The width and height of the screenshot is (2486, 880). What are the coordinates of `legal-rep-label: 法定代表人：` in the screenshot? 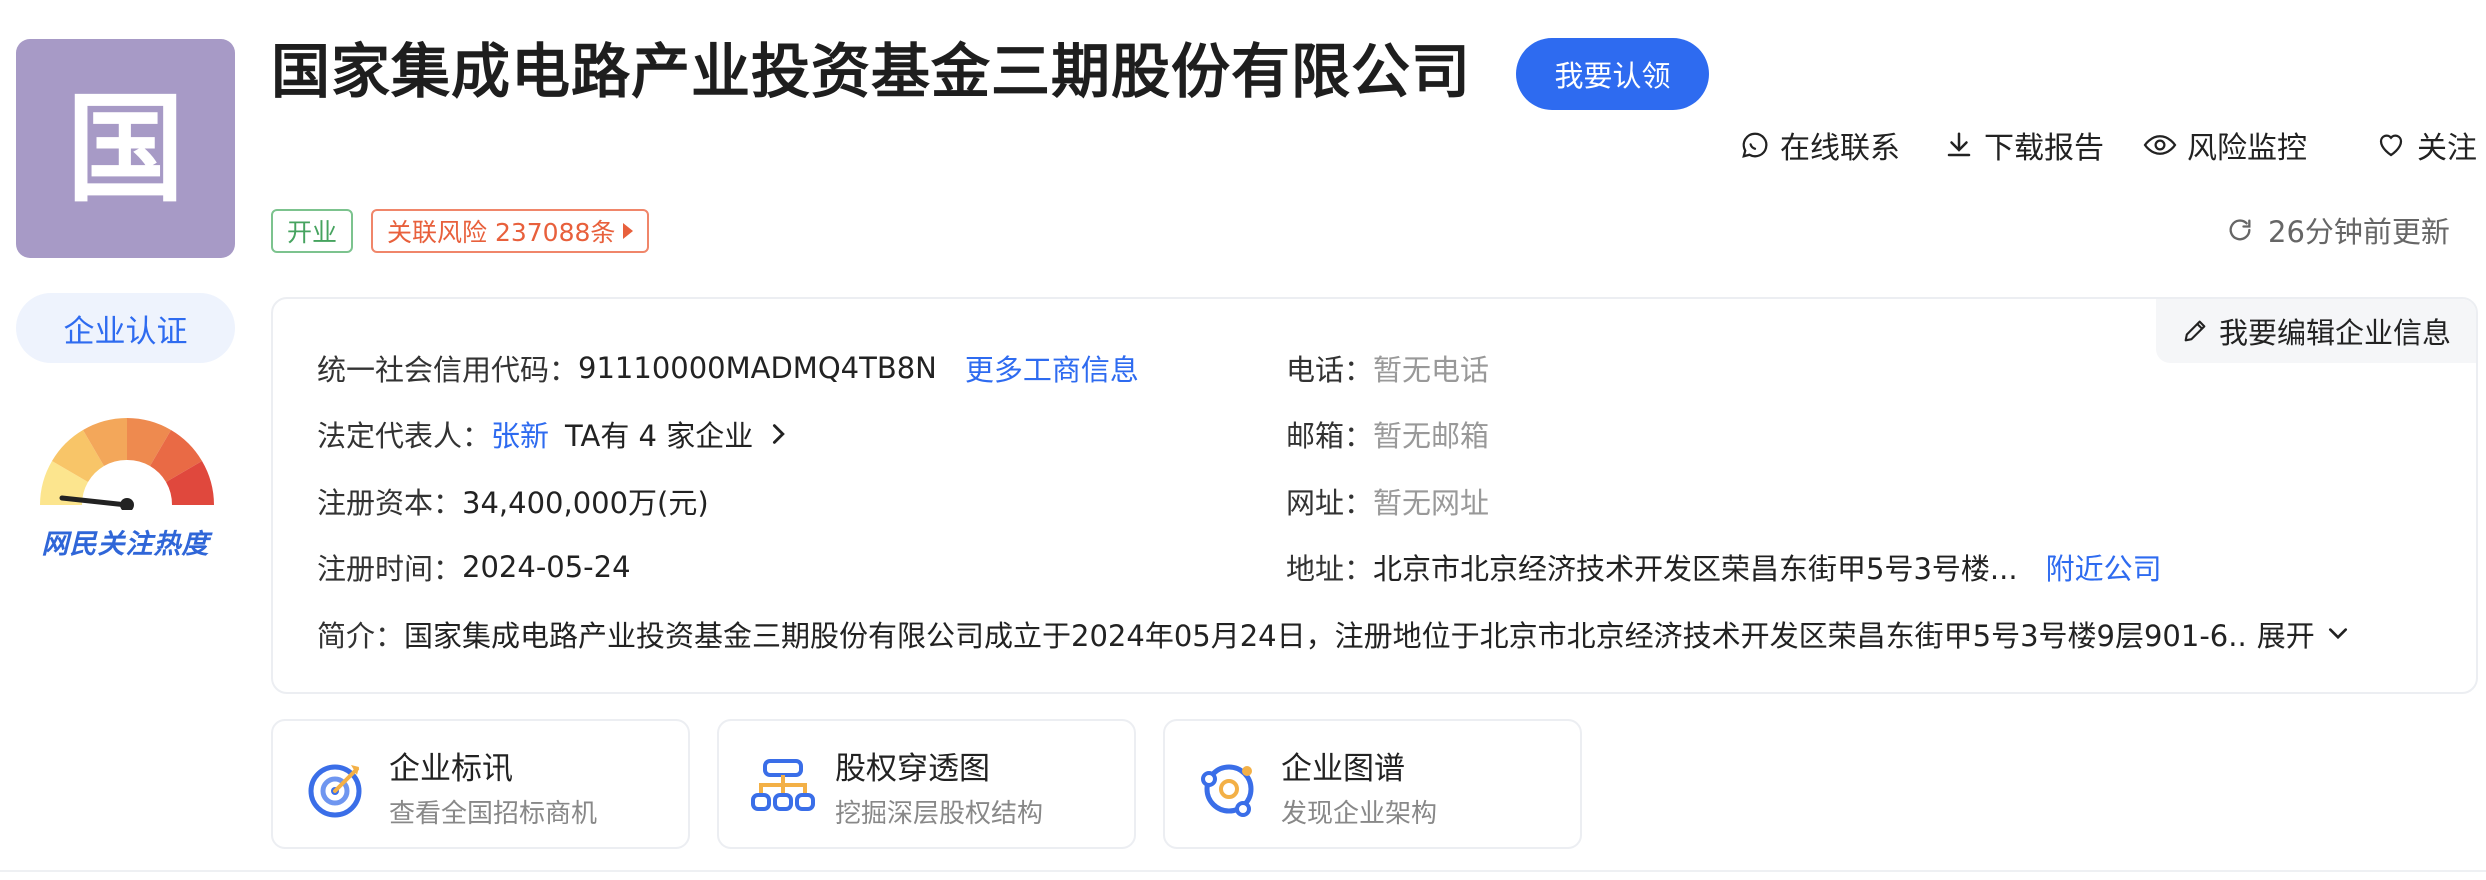 It's located at (404, 436).